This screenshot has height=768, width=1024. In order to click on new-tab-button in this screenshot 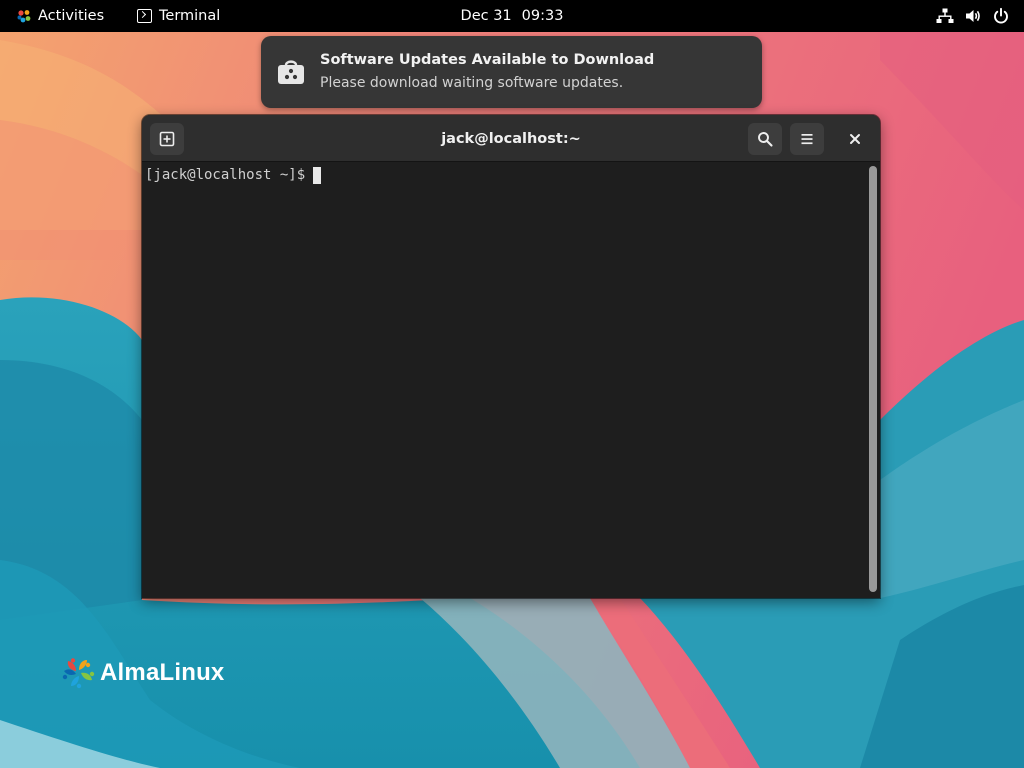, I will do `click(167, 139)`.